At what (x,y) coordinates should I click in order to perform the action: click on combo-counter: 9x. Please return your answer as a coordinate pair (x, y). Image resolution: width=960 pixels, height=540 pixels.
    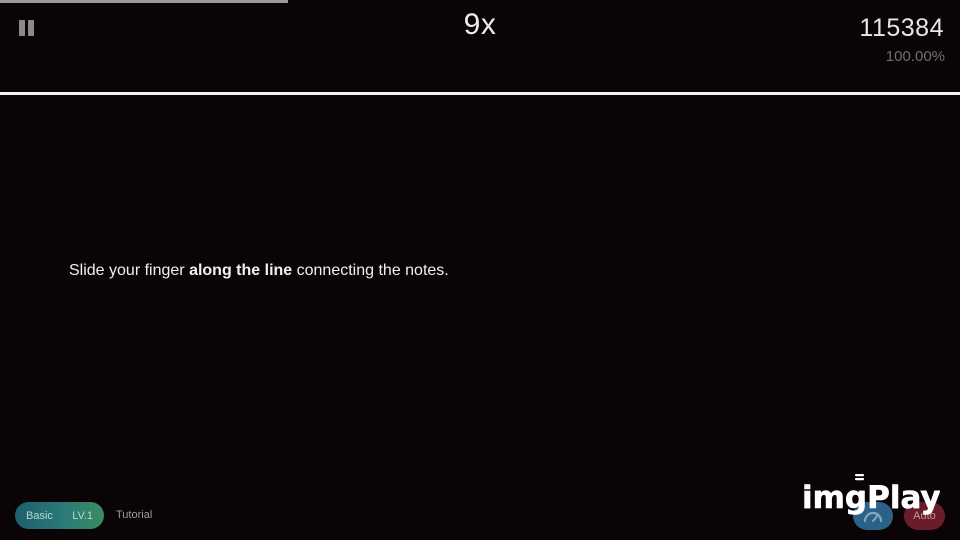
    Looking at the image, I should click on (480, 24).